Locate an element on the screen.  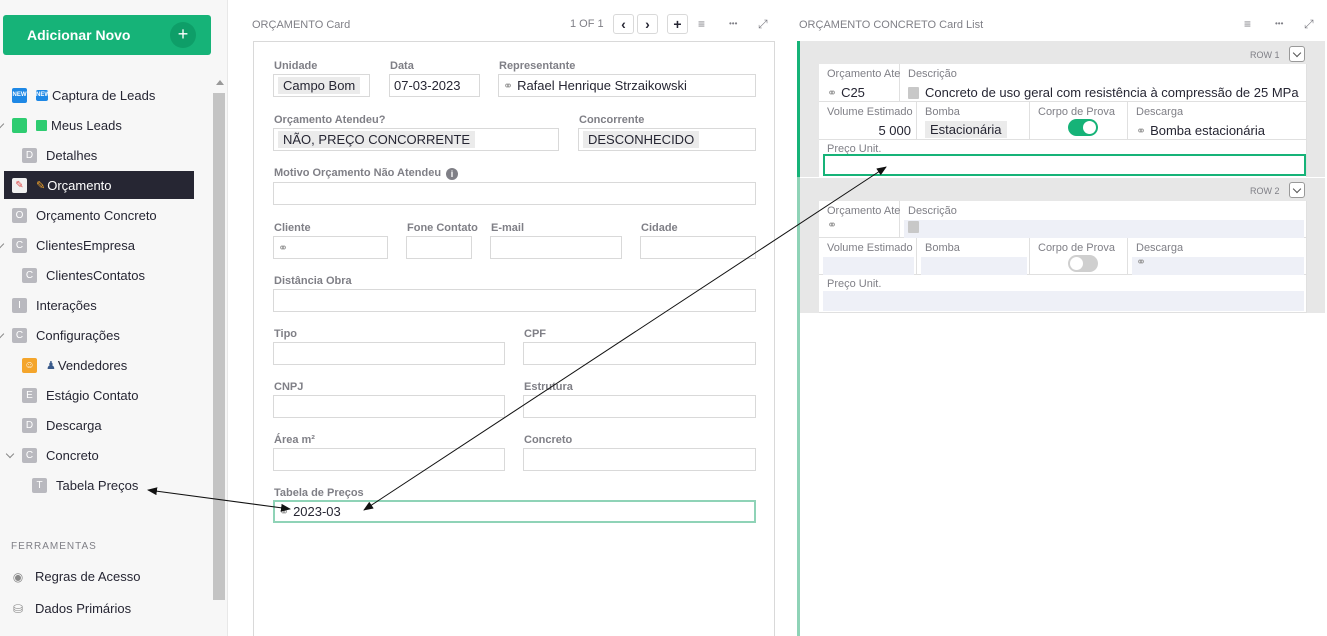
info-icon: i is located at coordinates (452, 174).